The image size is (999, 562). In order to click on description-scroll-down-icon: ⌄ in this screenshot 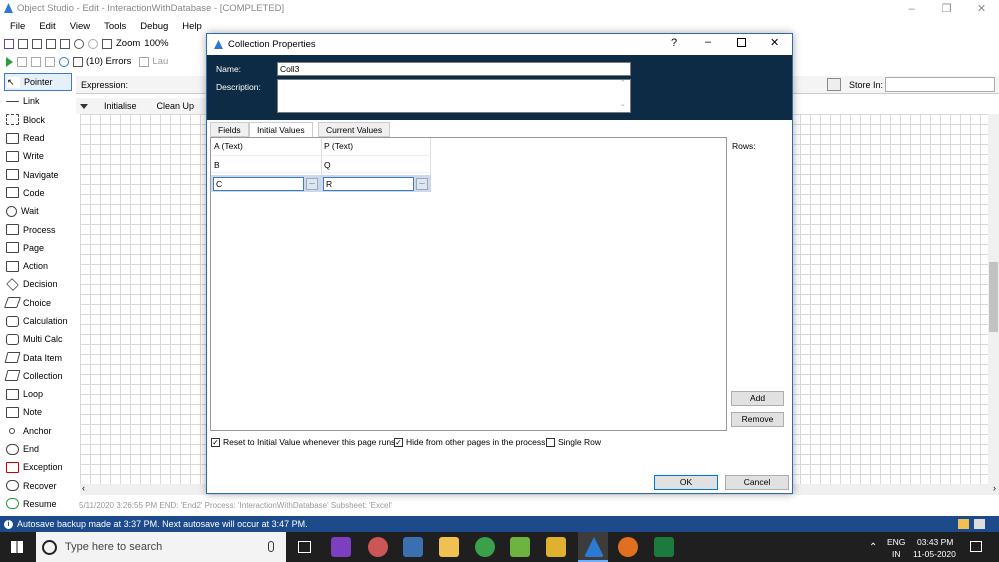, I will do `click(623, 104)`.